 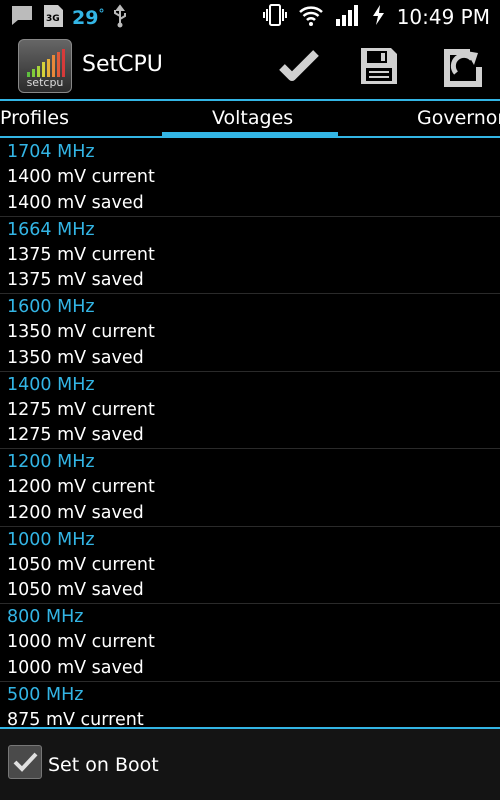 I want to click on voltage-list-item: 500 MHz 875 mV current, so click(x=250, y=705).